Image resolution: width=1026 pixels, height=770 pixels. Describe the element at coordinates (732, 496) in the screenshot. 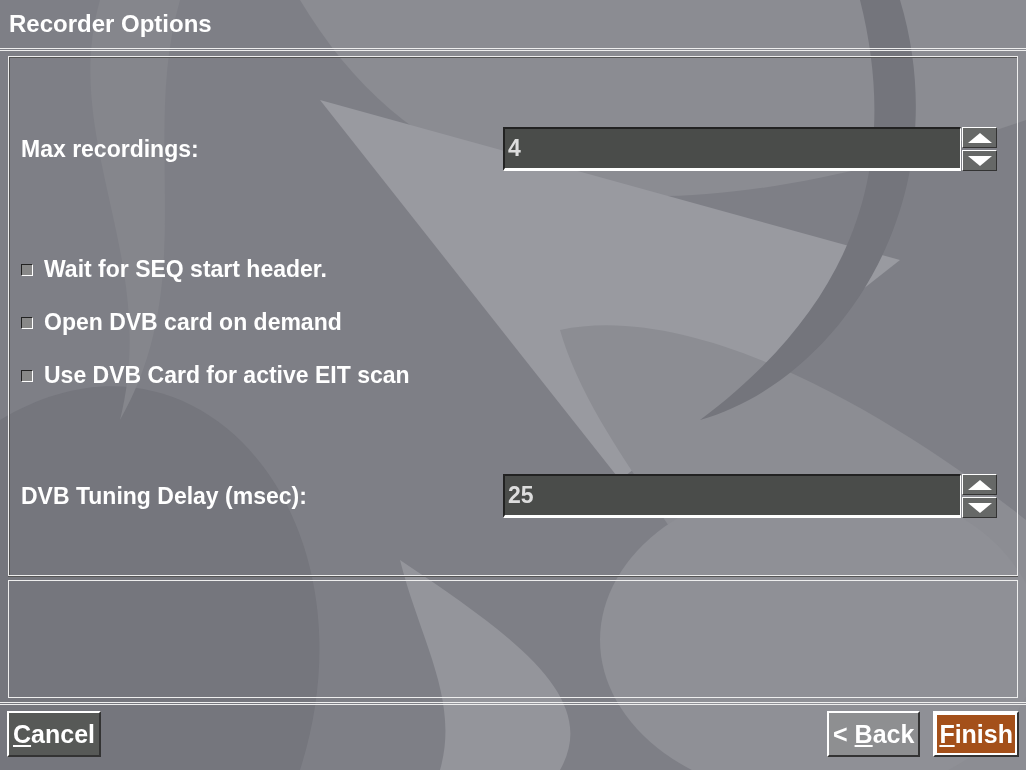

I see `number-field: 25` at that location.